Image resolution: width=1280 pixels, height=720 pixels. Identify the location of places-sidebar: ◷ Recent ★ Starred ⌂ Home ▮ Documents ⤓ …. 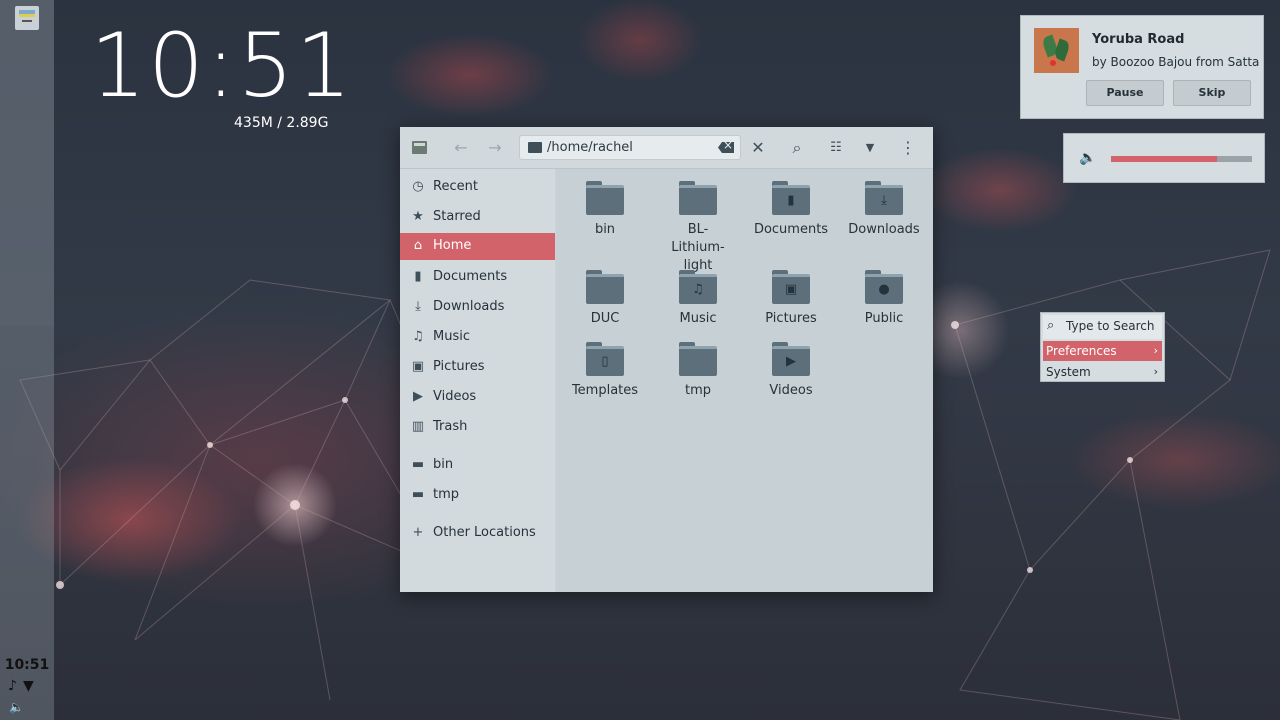
(477, 380).